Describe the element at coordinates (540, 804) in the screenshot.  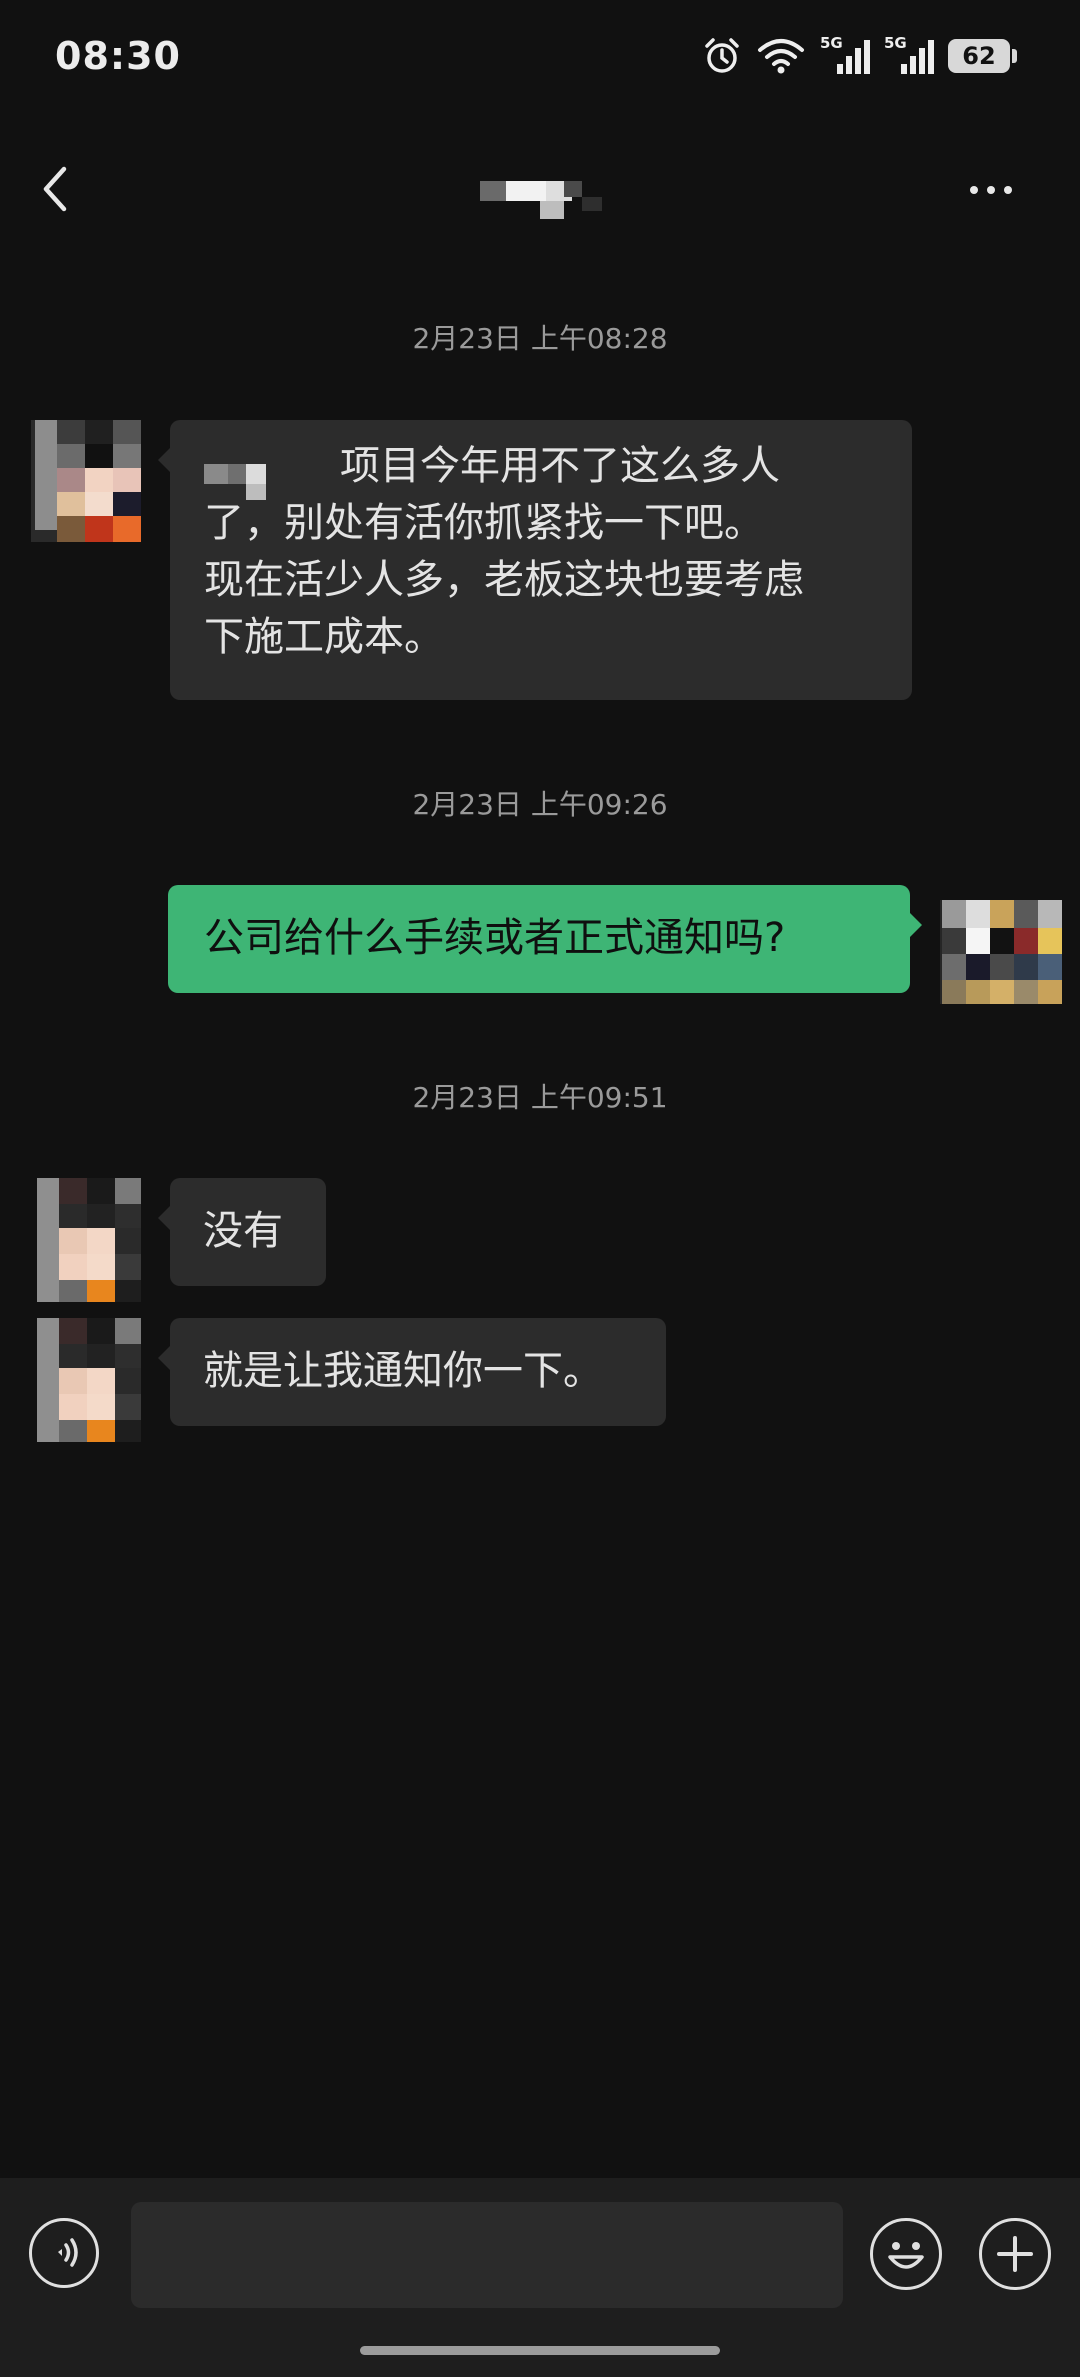
I see `message-timestamp: 2月23日 上午09:26` at that location.